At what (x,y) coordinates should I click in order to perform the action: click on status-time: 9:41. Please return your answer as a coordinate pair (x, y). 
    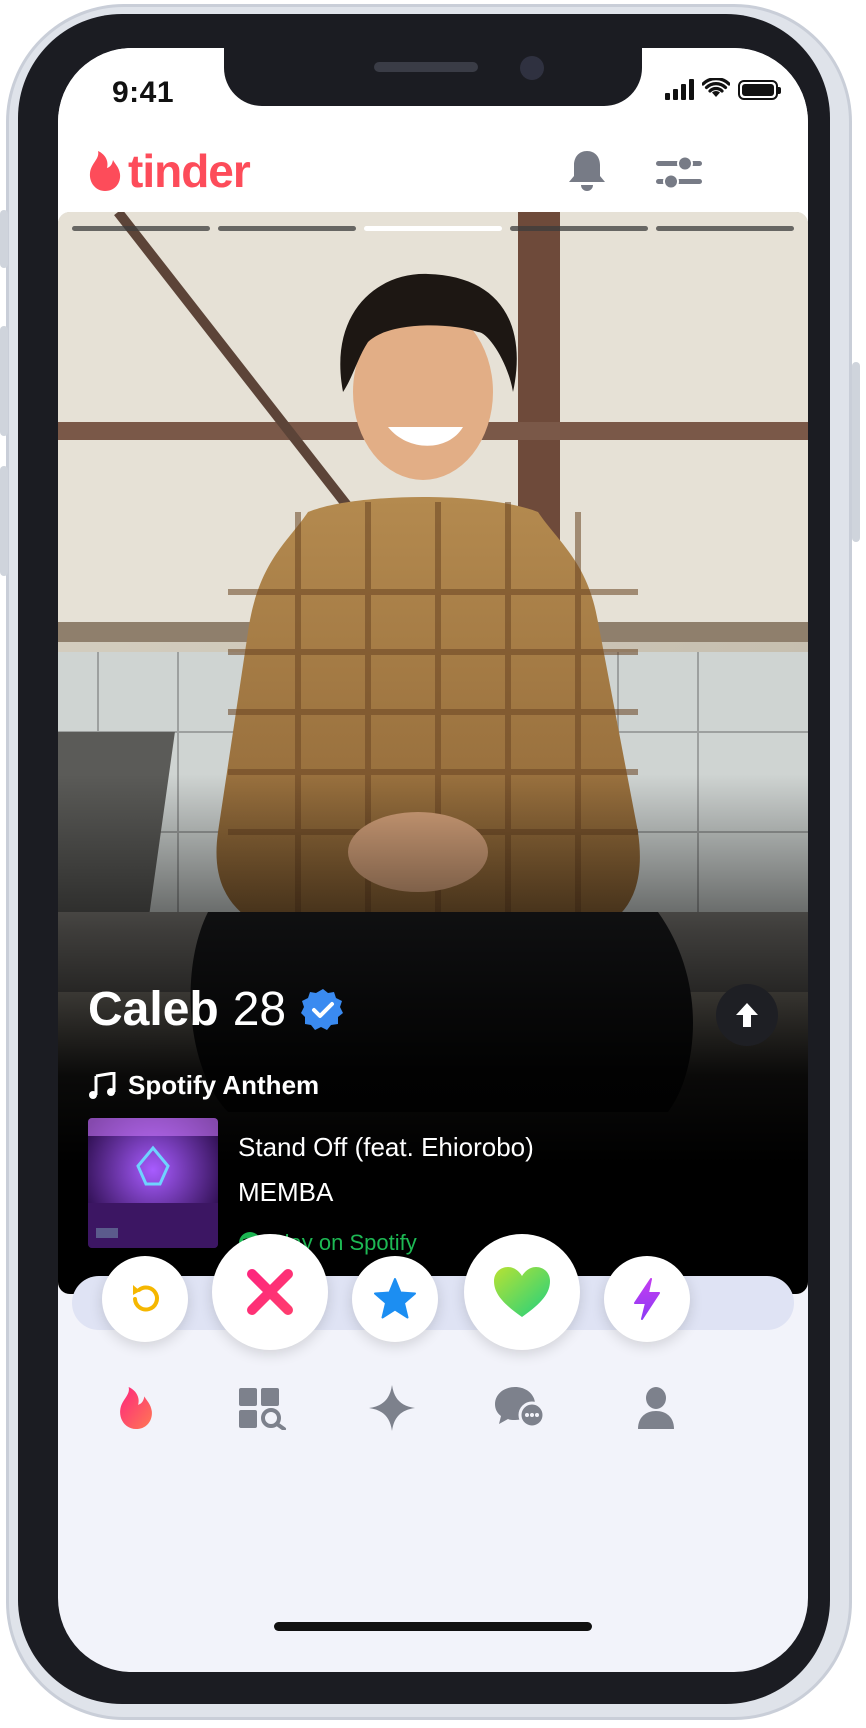
    Looking at the image, I should click on (143, 92).